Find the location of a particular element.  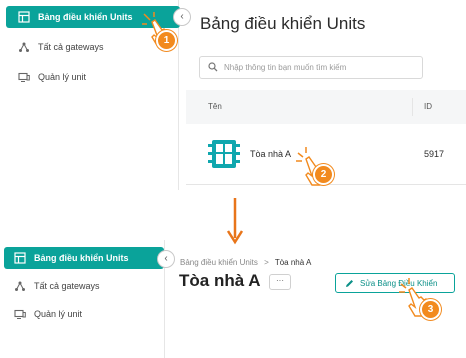

unit-name-link: Tòa nhà A is located at coordinates (270, 154).